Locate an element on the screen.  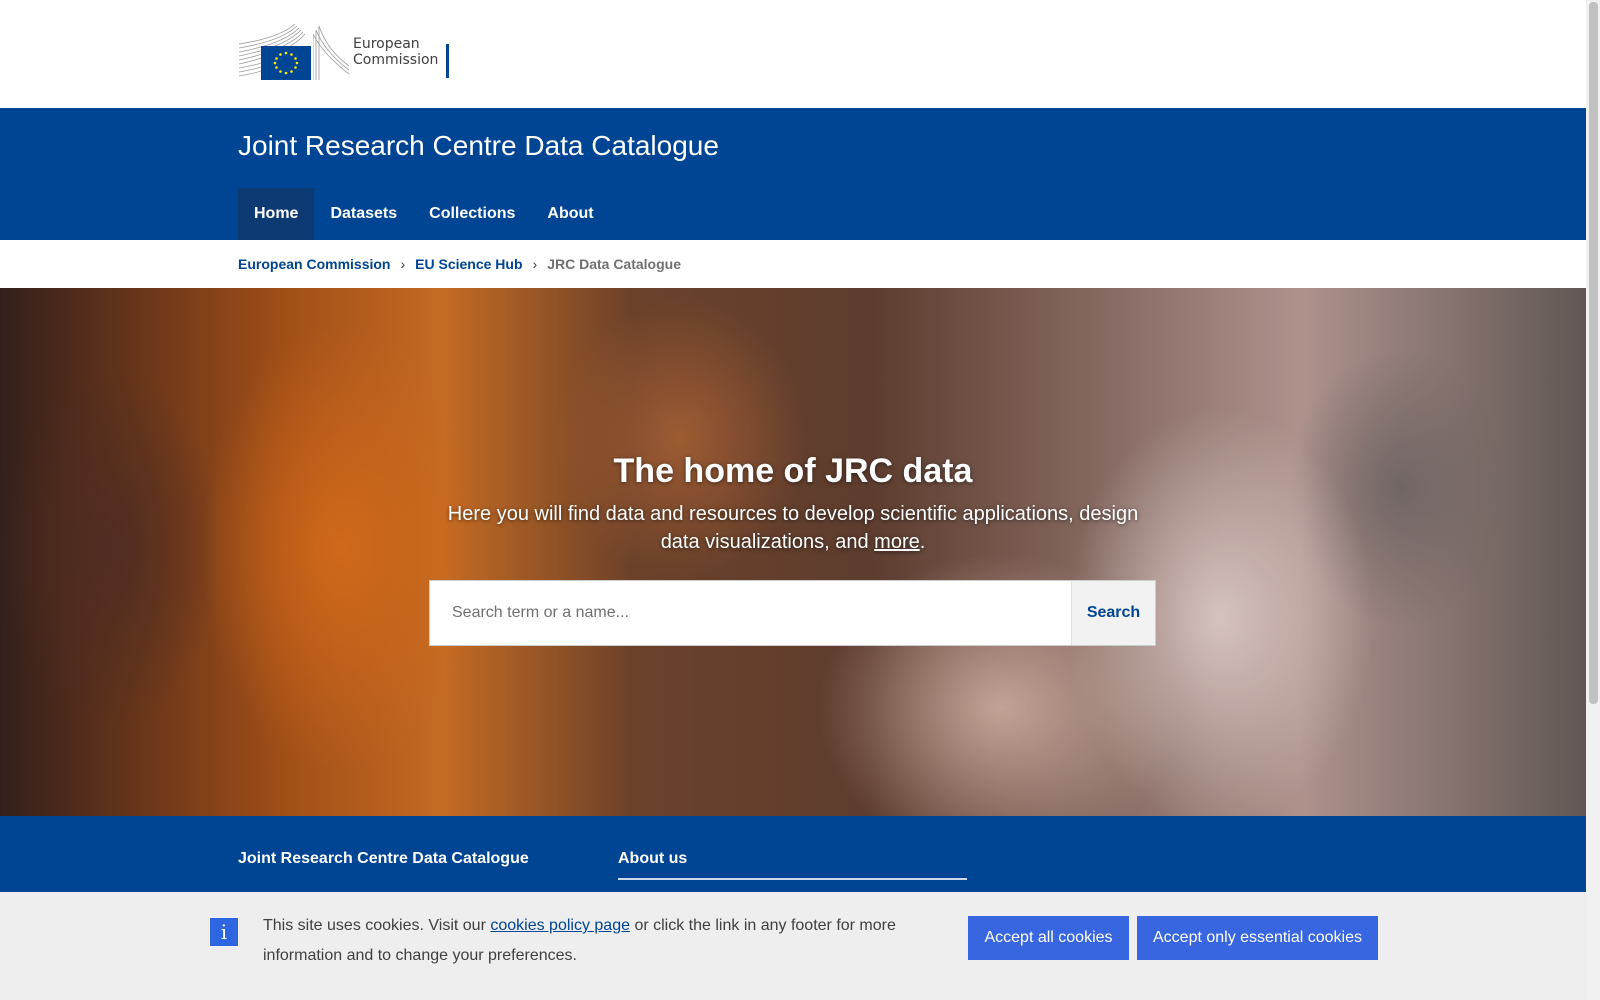
footer-about-heading: About us is located at coordinates (792, 865).